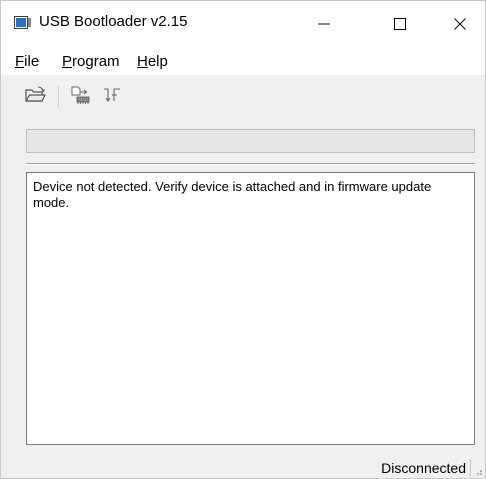 Image resolution: width=486 pixels, height=479 pixels. I want to click on menu-bar: File Program Help, so click(243, 61).